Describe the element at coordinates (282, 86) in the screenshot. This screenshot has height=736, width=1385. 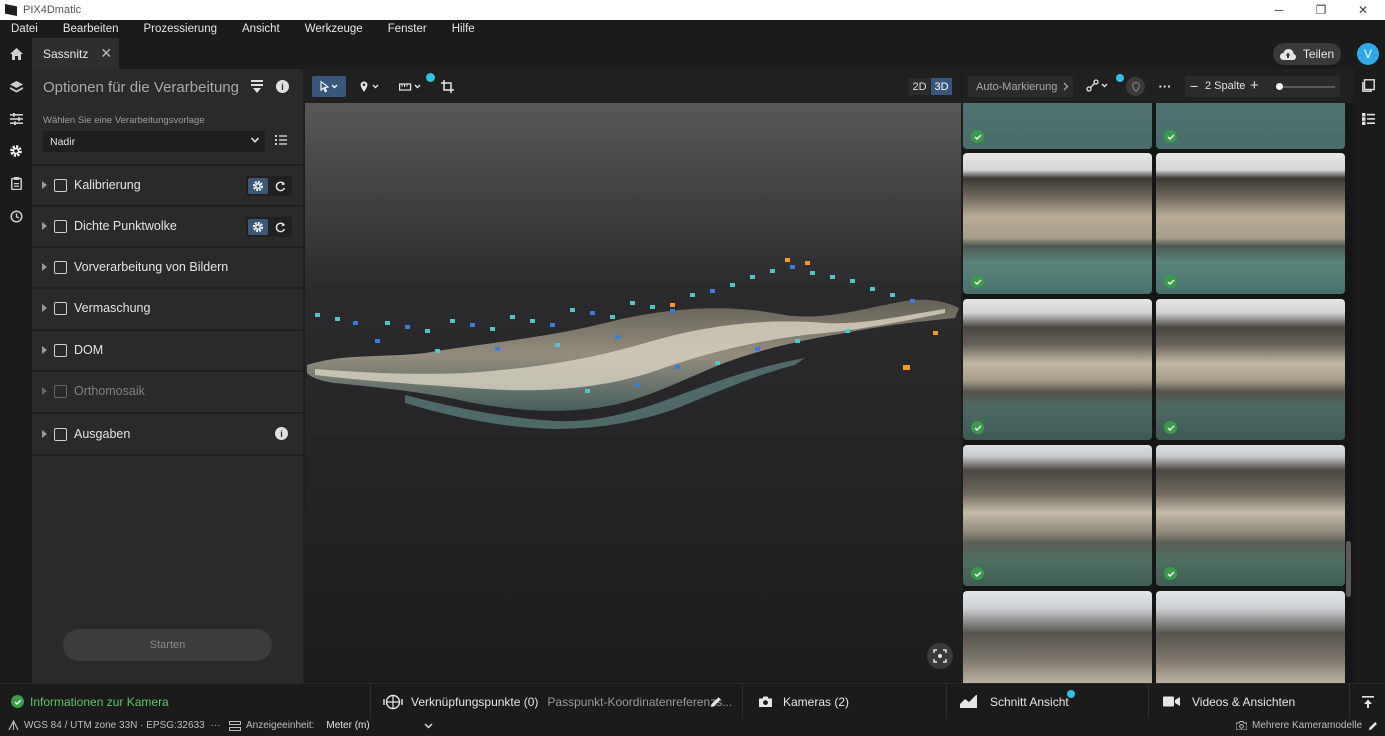
I see `panel-info-icon: i` at that location.